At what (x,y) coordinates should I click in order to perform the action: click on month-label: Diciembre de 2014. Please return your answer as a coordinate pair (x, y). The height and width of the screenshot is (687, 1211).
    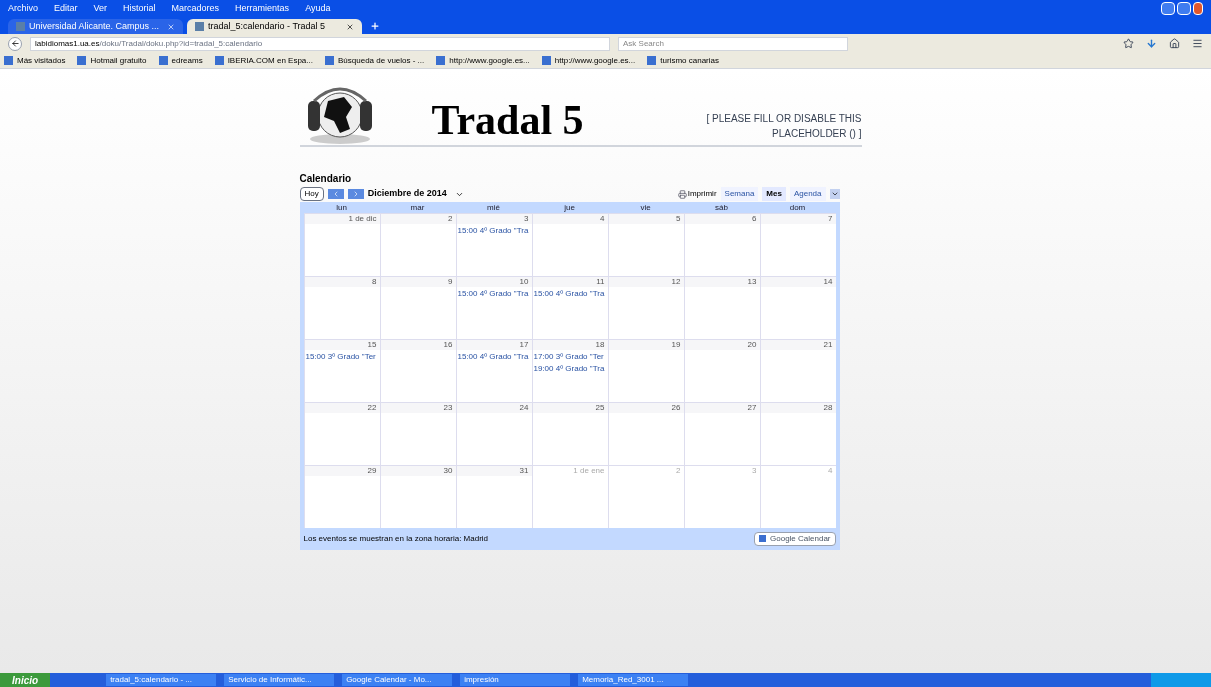
    Looking at the image, I should click on (407, 194).